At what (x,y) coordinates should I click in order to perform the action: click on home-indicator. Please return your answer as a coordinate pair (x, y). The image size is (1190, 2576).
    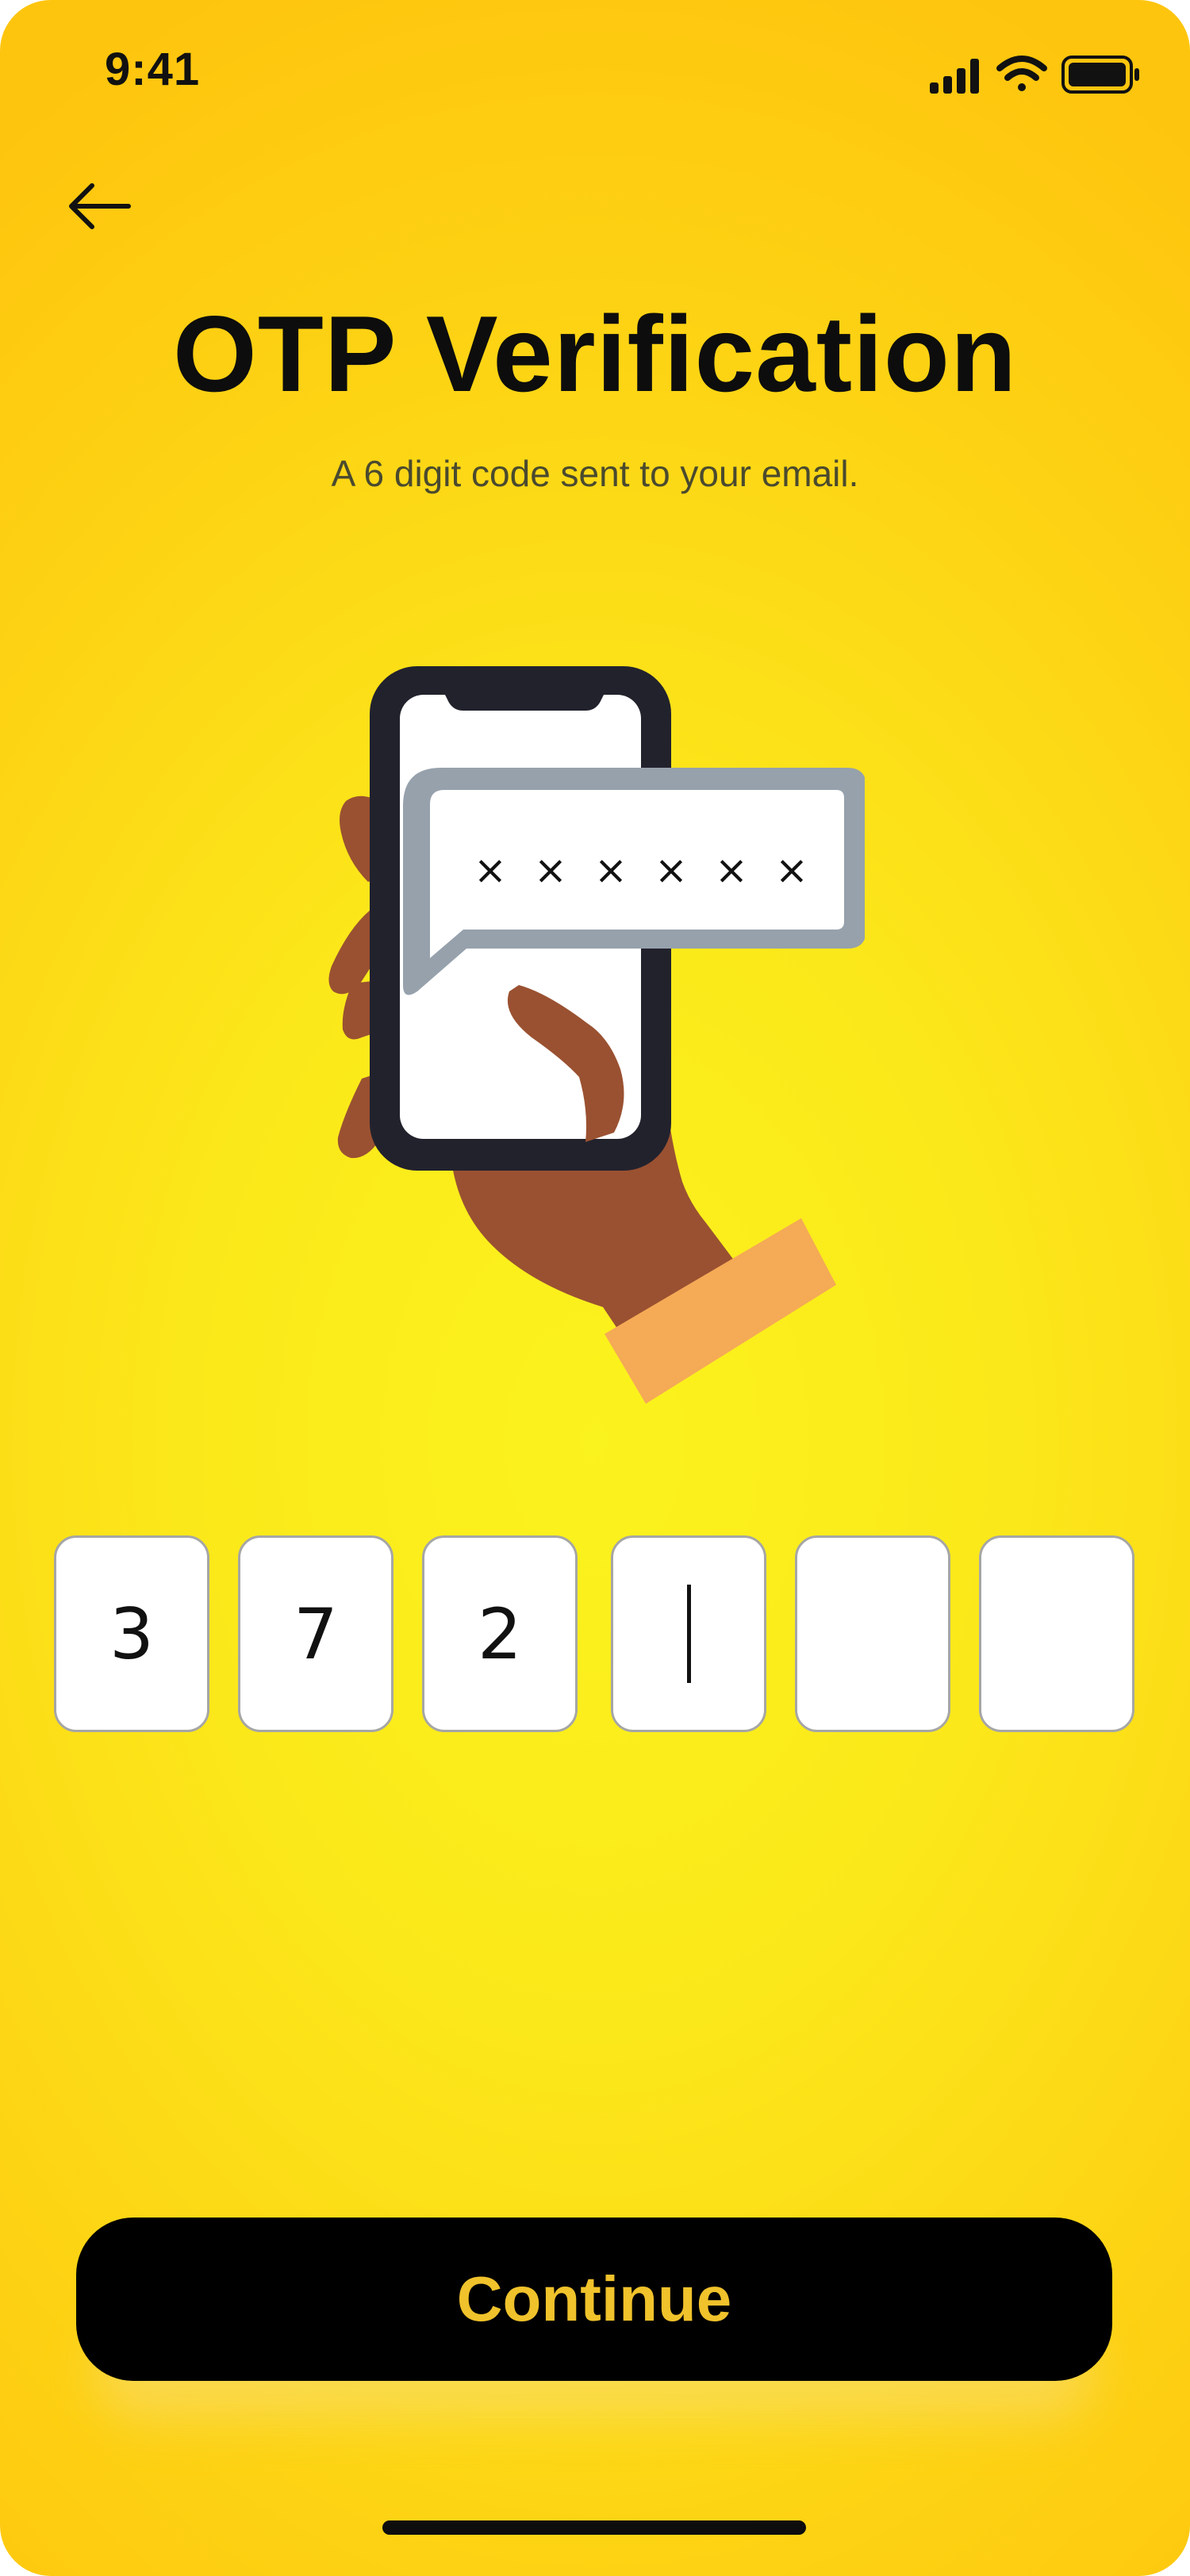
    Looking at the image, I should click on (594, 2527).